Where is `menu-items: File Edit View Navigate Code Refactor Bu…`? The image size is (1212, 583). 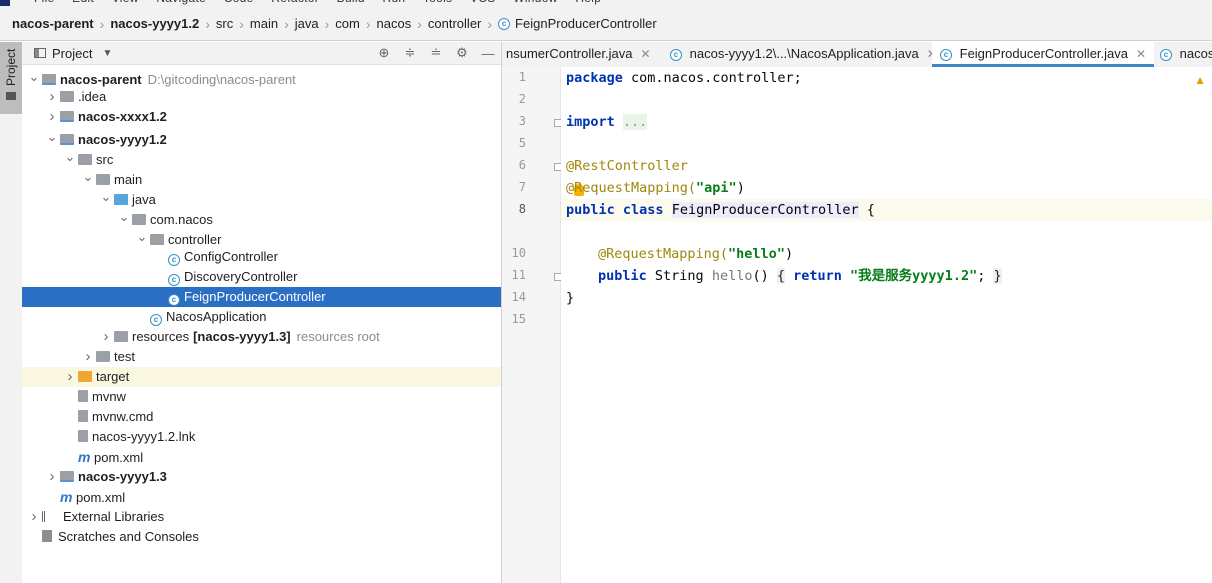 menu-items: File Edit View Navigate Code Refactor Bu… is located at coordinates (317, 2).